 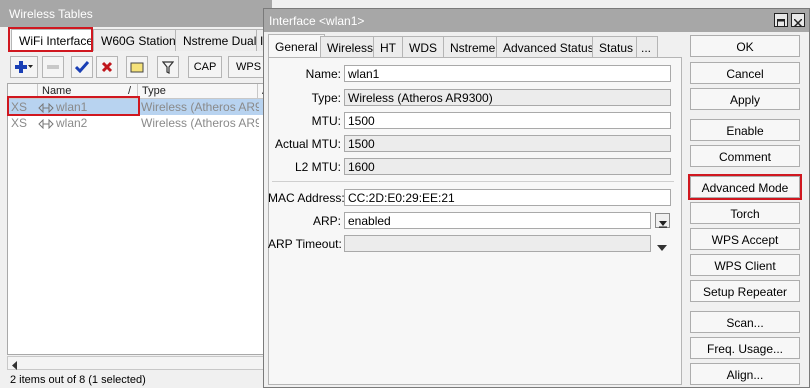 What do you see at coordinates (507, 120) in the screenshot?
I see `mtu-field: 1500` at bounding box center [507, 120].